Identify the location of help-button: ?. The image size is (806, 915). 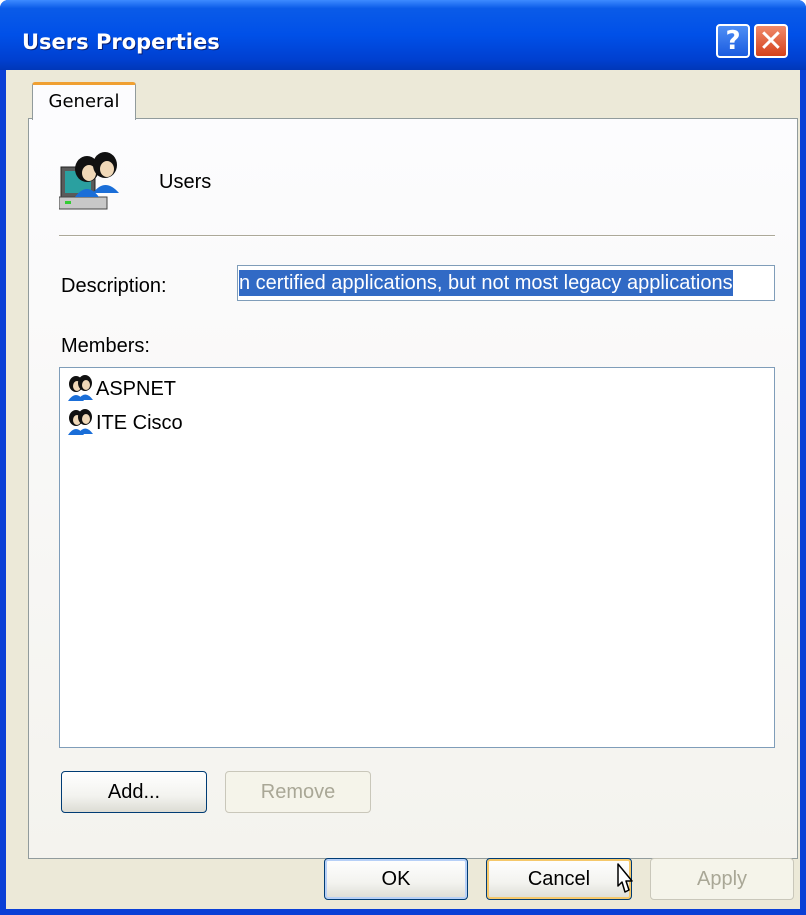
(733, 41).